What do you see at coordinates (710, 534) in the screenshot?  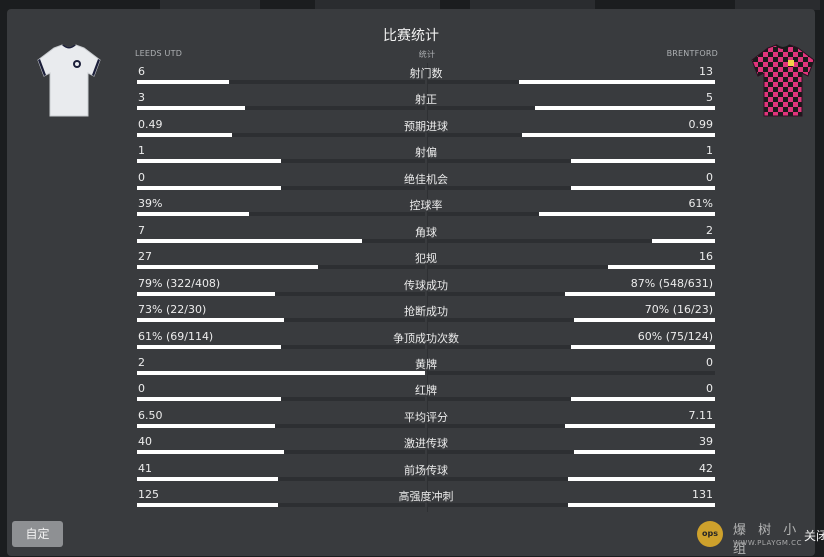 I see `watermark-logo-icon: ops` at bounding box center [710, 534].